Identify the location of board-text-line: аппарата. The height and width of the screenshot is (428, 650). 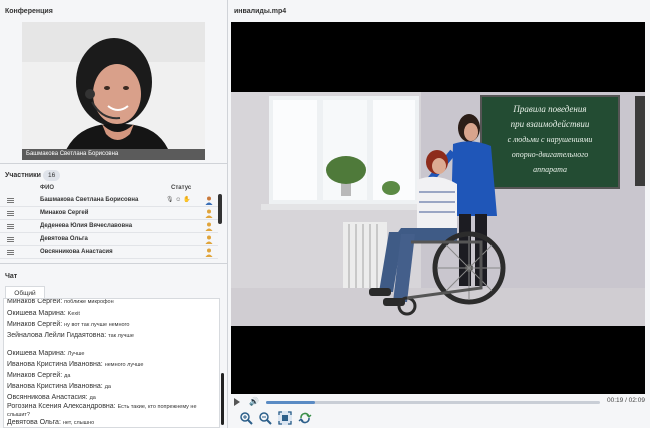
(550, 169).